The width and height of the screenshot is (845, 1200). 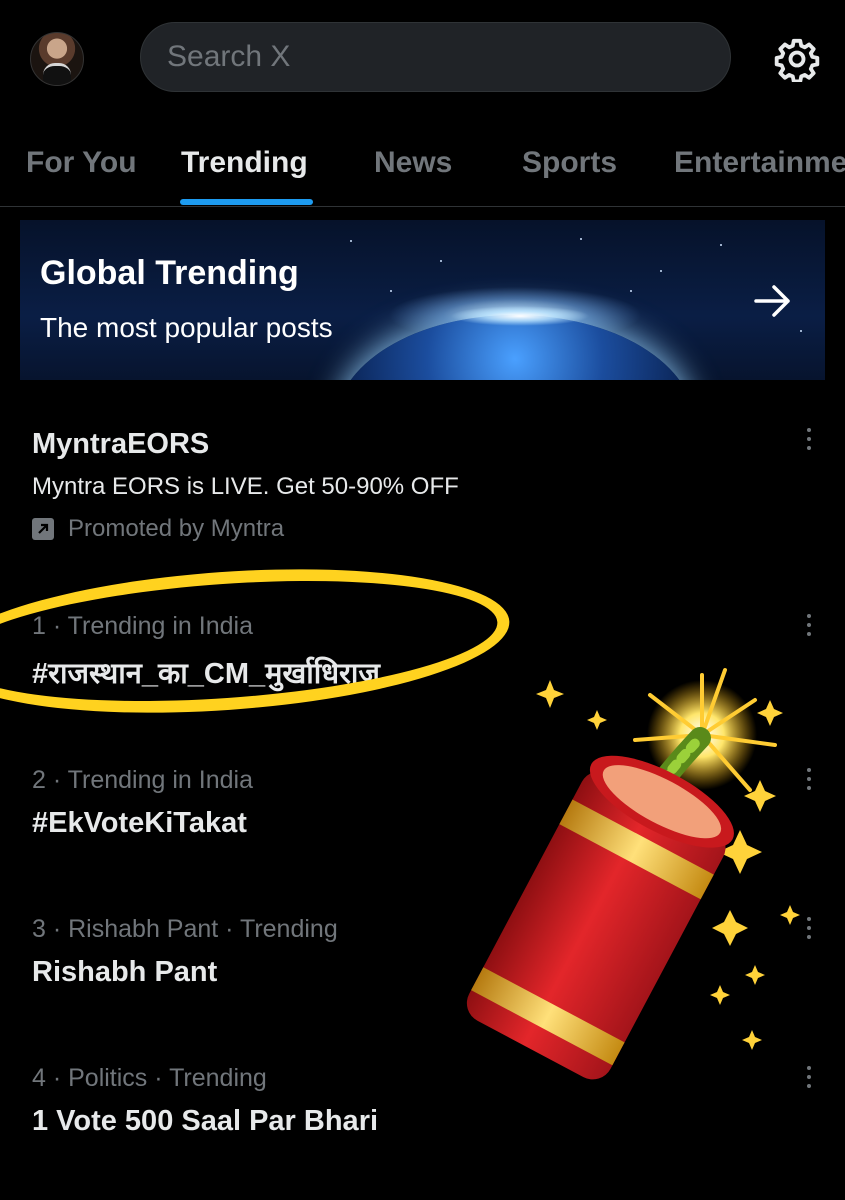 What do you see at coordinates (413, 163) in the screenshot?
I see `tab-news: News` at bounding box center [413, 163].